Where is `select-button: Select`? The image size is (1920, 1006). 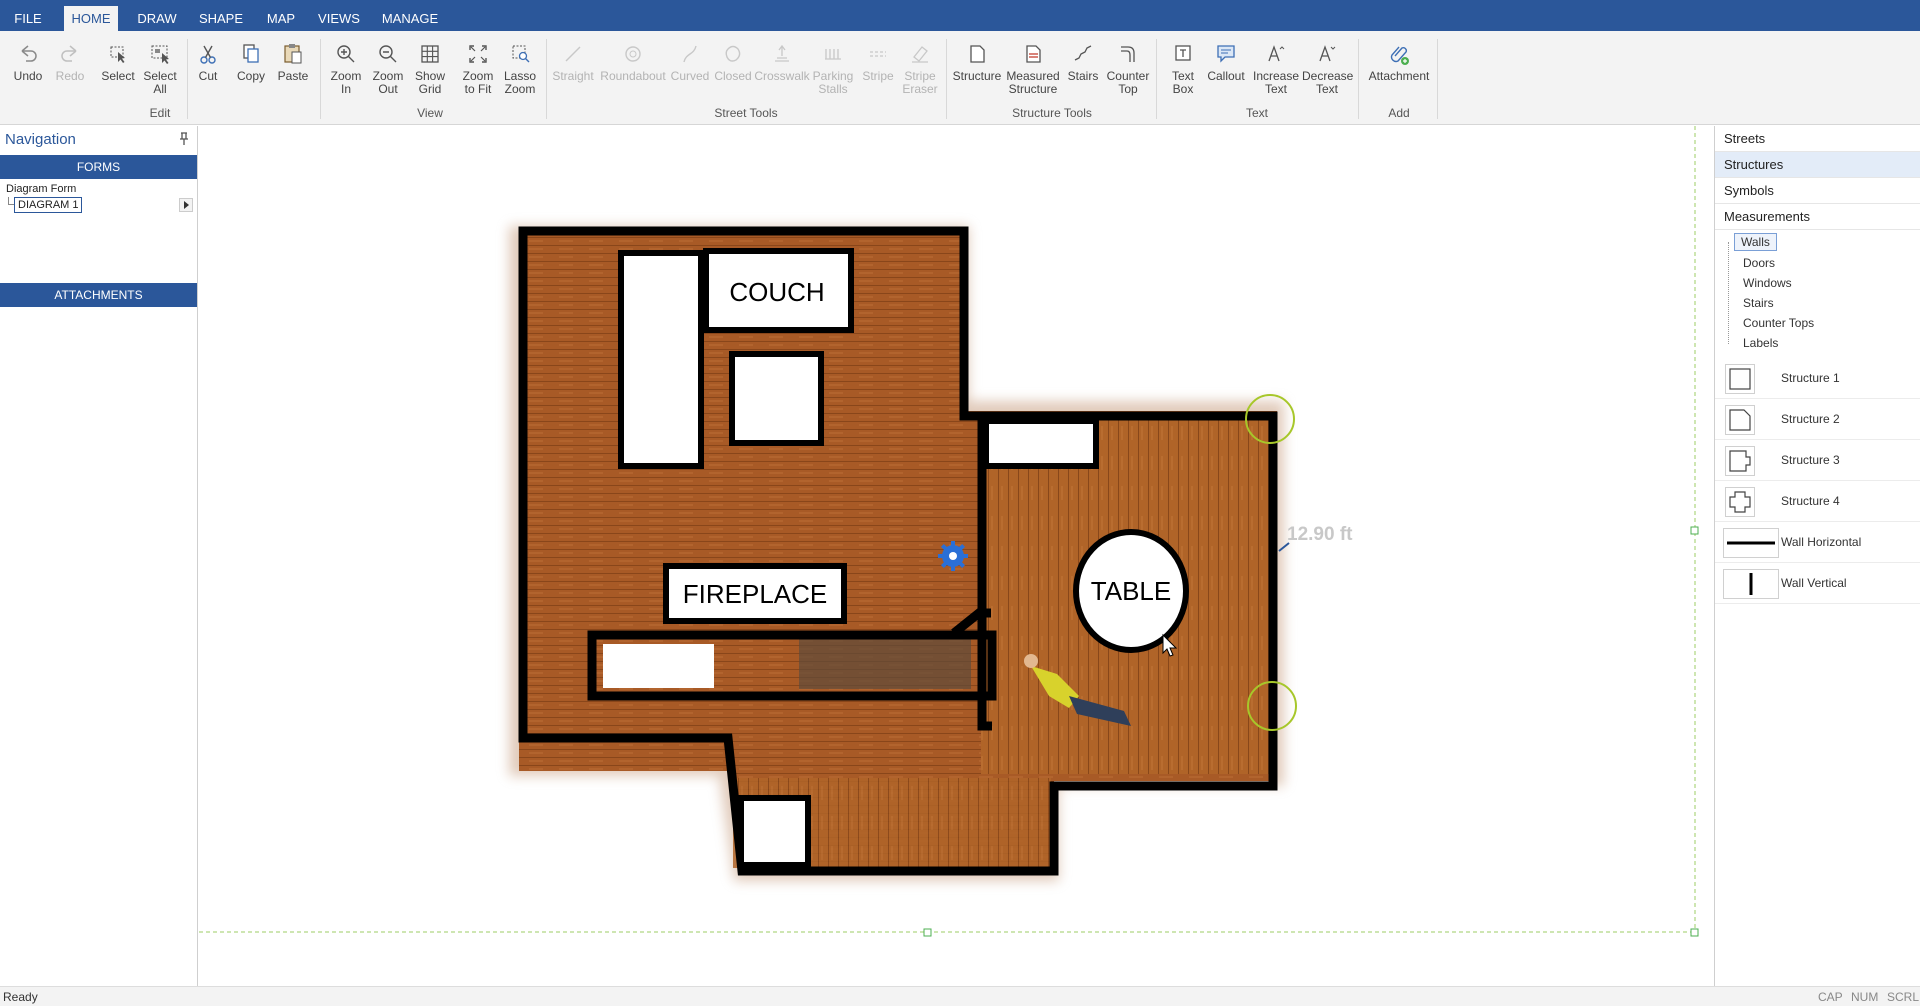
select-button: Select is located at coordinates (118, 62).